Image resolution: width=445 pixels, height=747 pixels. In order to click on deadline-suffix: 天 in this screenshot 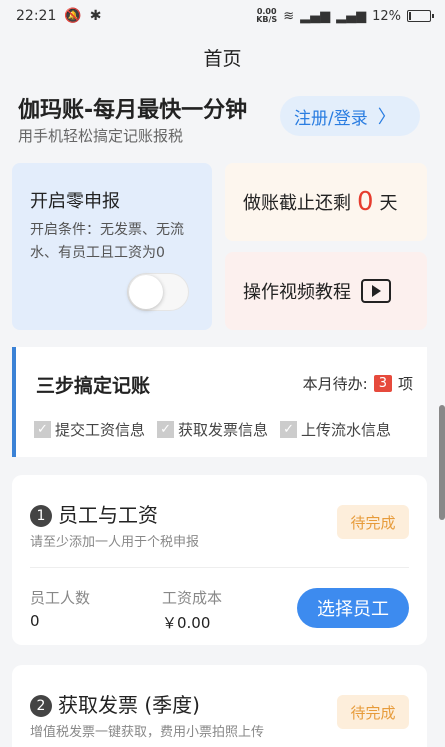, I will do `click(388, 203)`.